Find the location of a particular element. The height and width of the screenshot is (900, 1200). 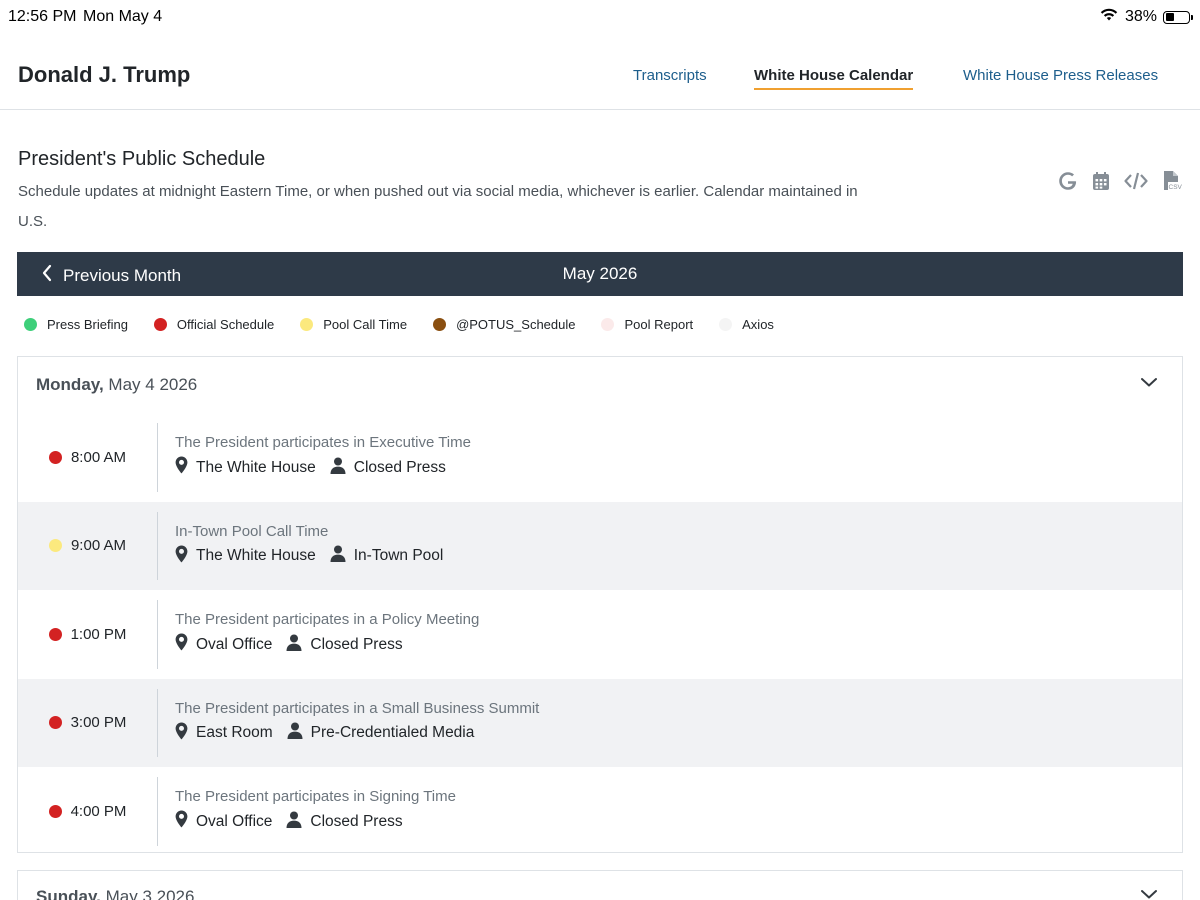

day-date: May 4 2026 is located at coordinates (153, 384).